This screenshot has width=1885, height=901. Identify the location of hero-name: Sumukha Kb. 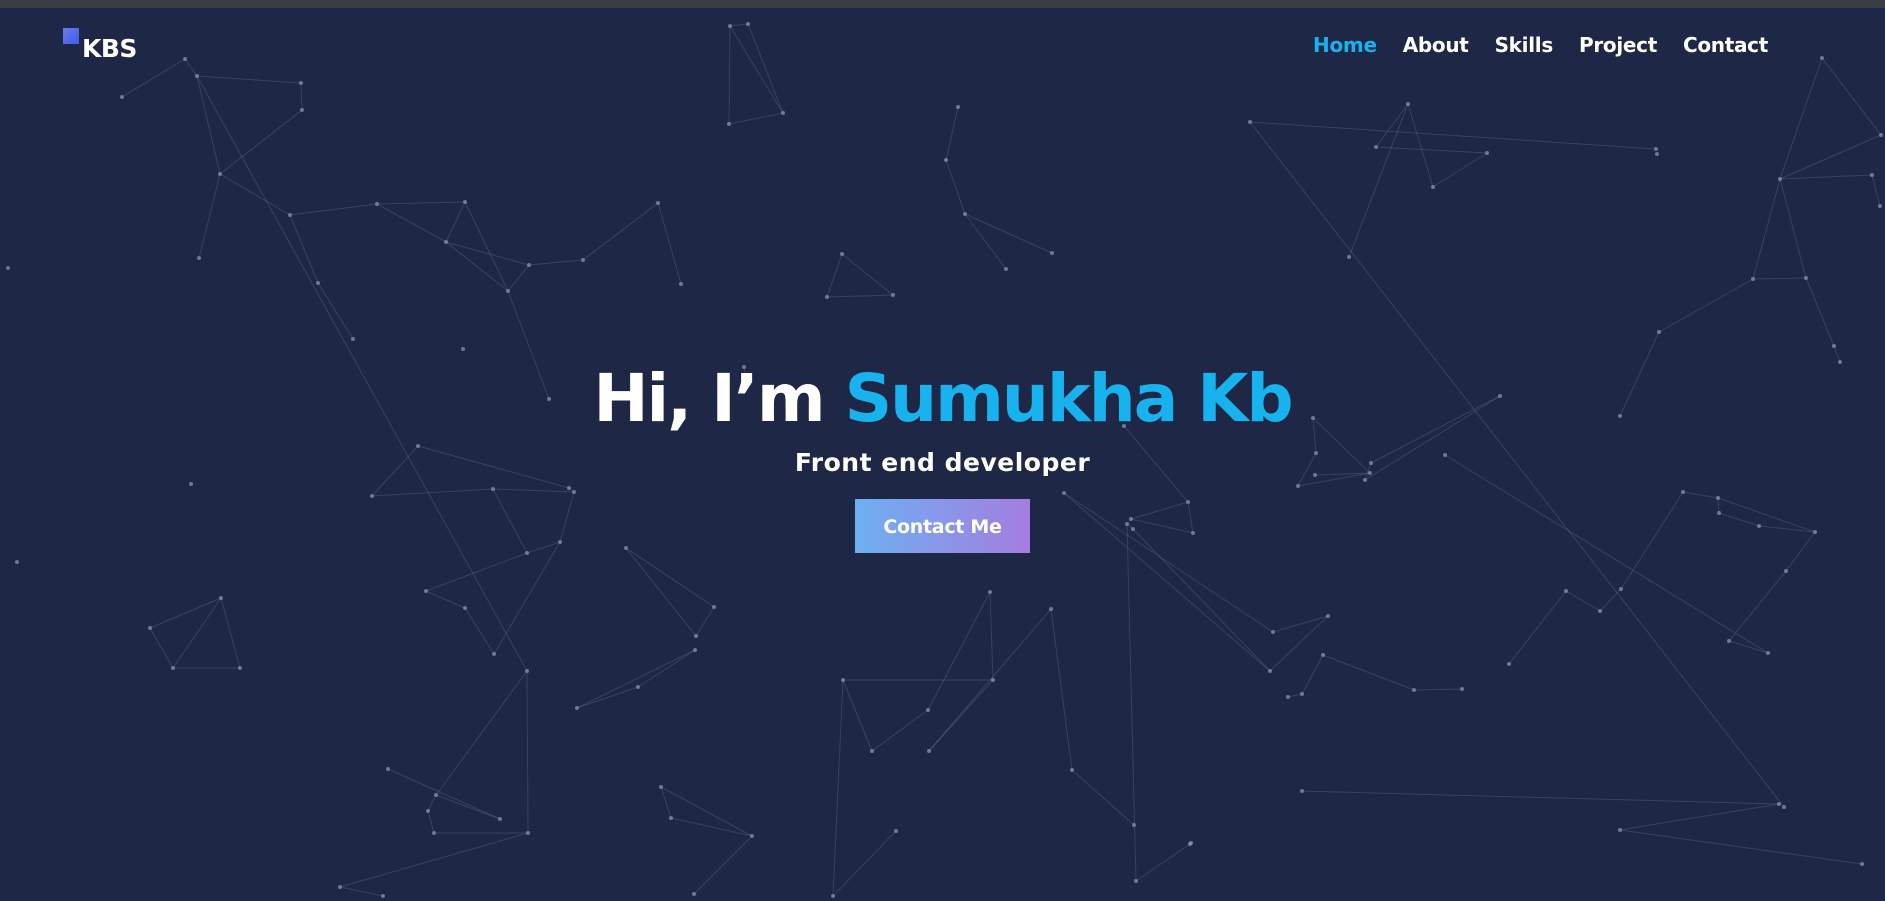
(1069, 398).